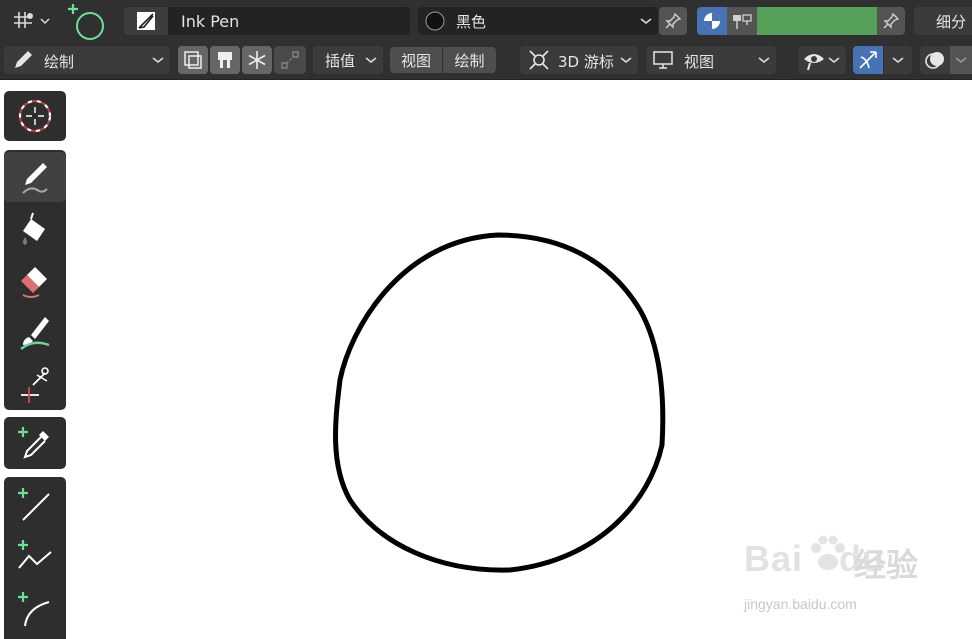  I want to click on brush-selector: Ink Pen, so click(267, 21).